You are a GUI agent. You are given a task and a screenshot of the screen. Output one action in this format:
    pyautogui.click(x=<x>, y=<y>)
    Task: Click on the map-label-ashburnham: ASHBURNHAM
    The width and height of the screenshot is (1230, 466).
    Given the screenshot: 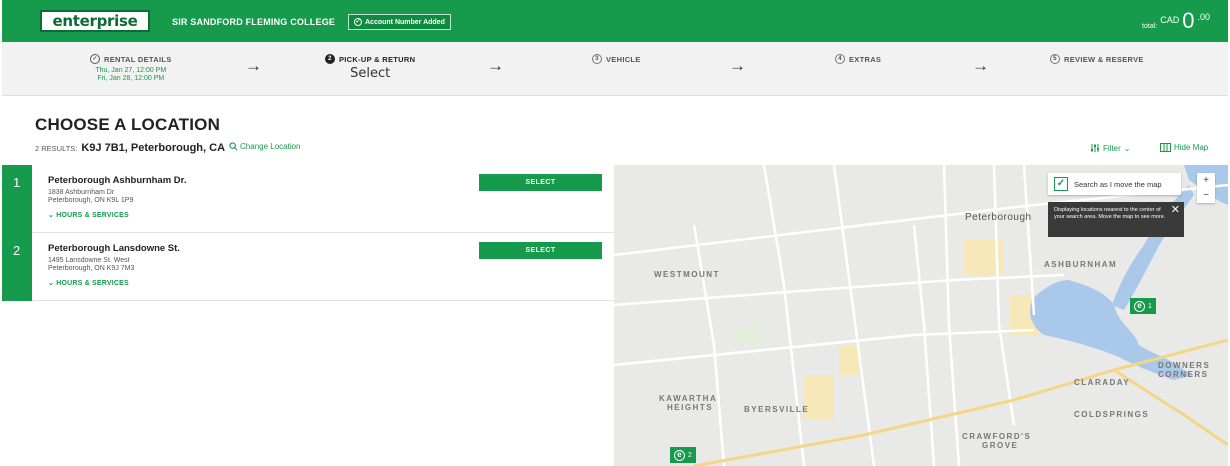 What is the action you would take?
    pyautogui.click(x=1081, y=264)
    